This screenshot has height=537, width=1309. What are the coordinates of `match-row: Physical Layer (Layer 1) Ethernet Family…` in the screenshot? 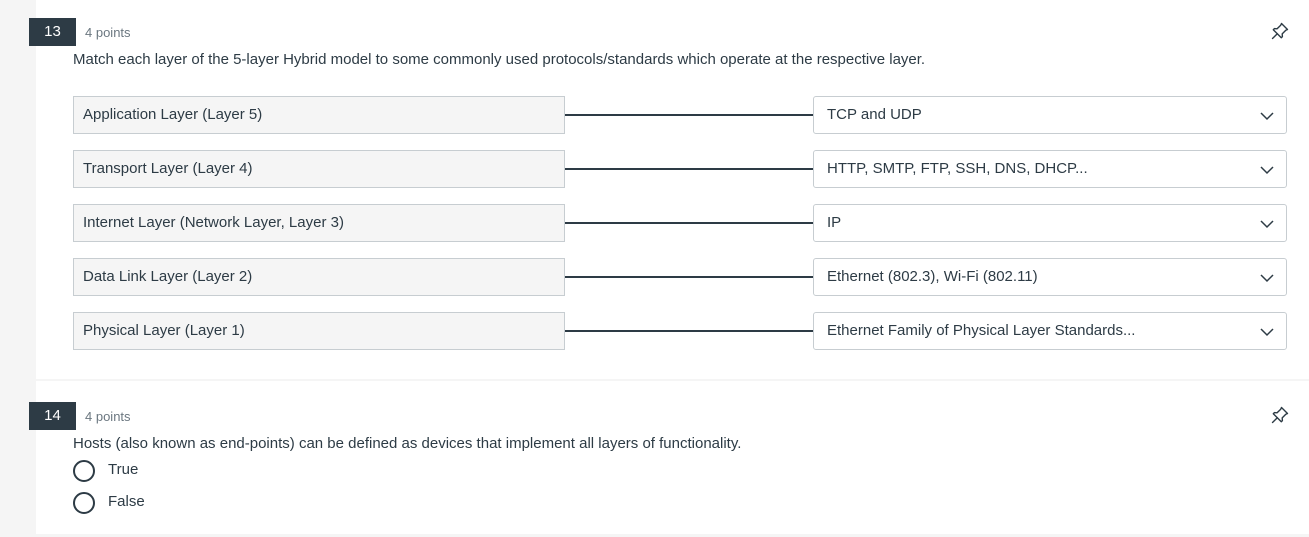 It's located at (654, 331).